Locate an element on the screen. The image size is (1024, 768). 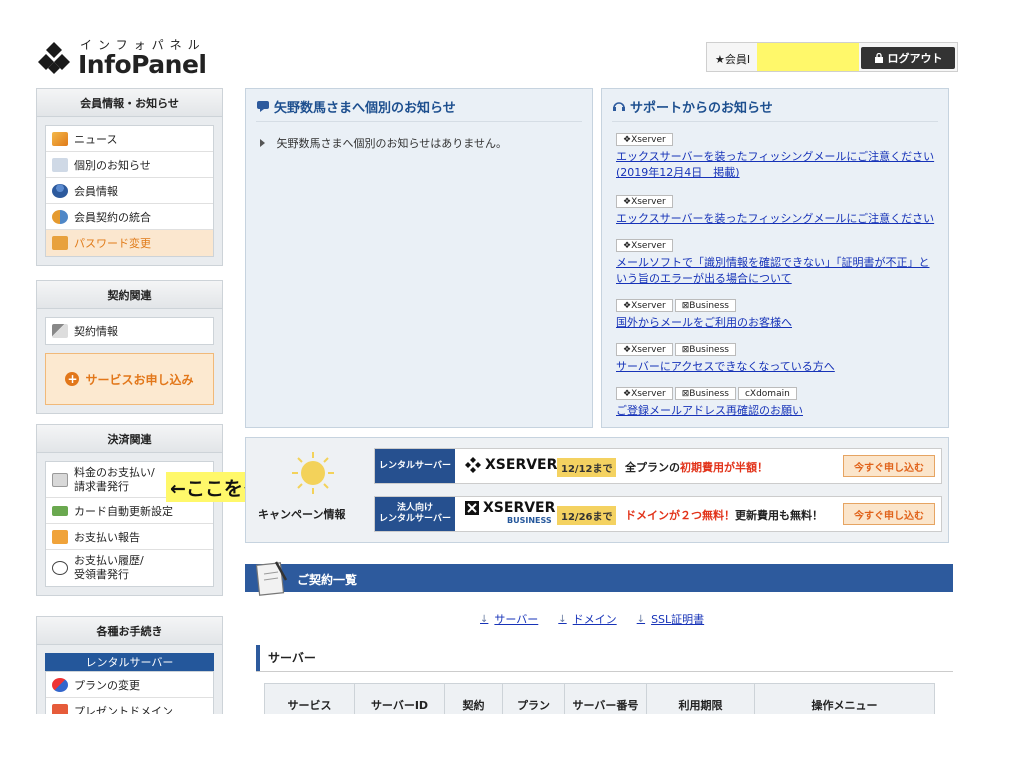
support-link: エックスサーバーを装ったフィッシングメールにご注意ください is located at coordinates (776, 219).